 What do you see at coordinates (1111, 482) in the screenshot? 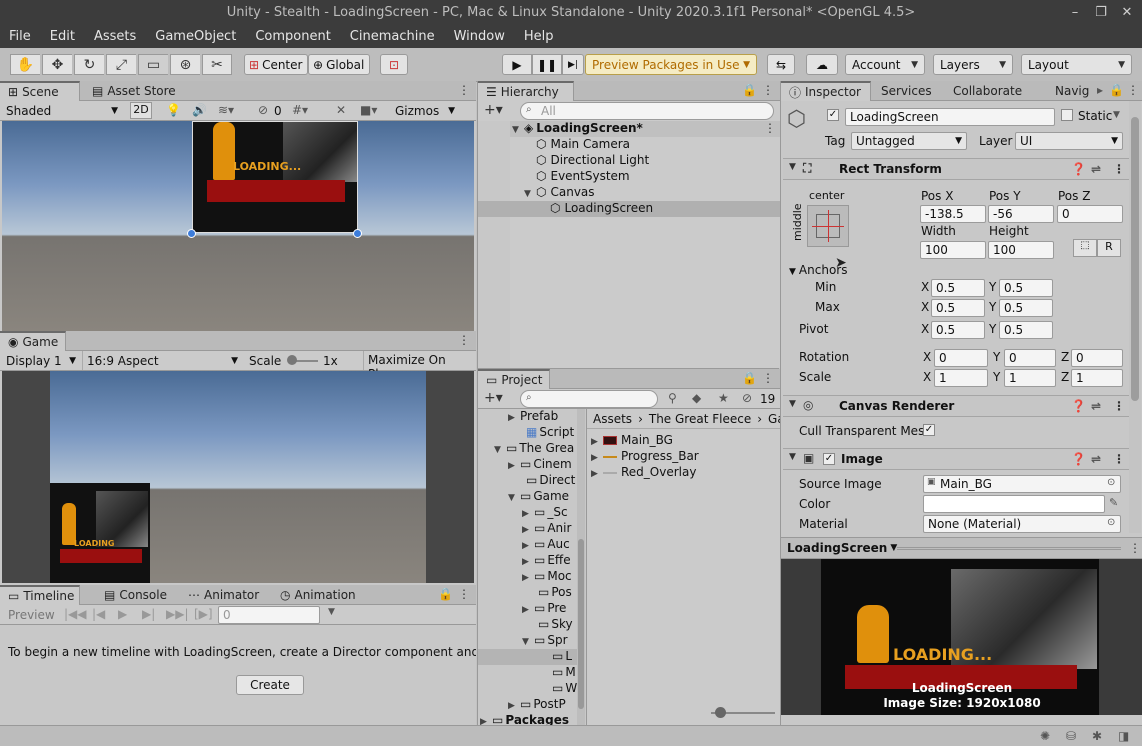
I see `object-picker-icon: ⊙` at bounding box center [1111, 482].